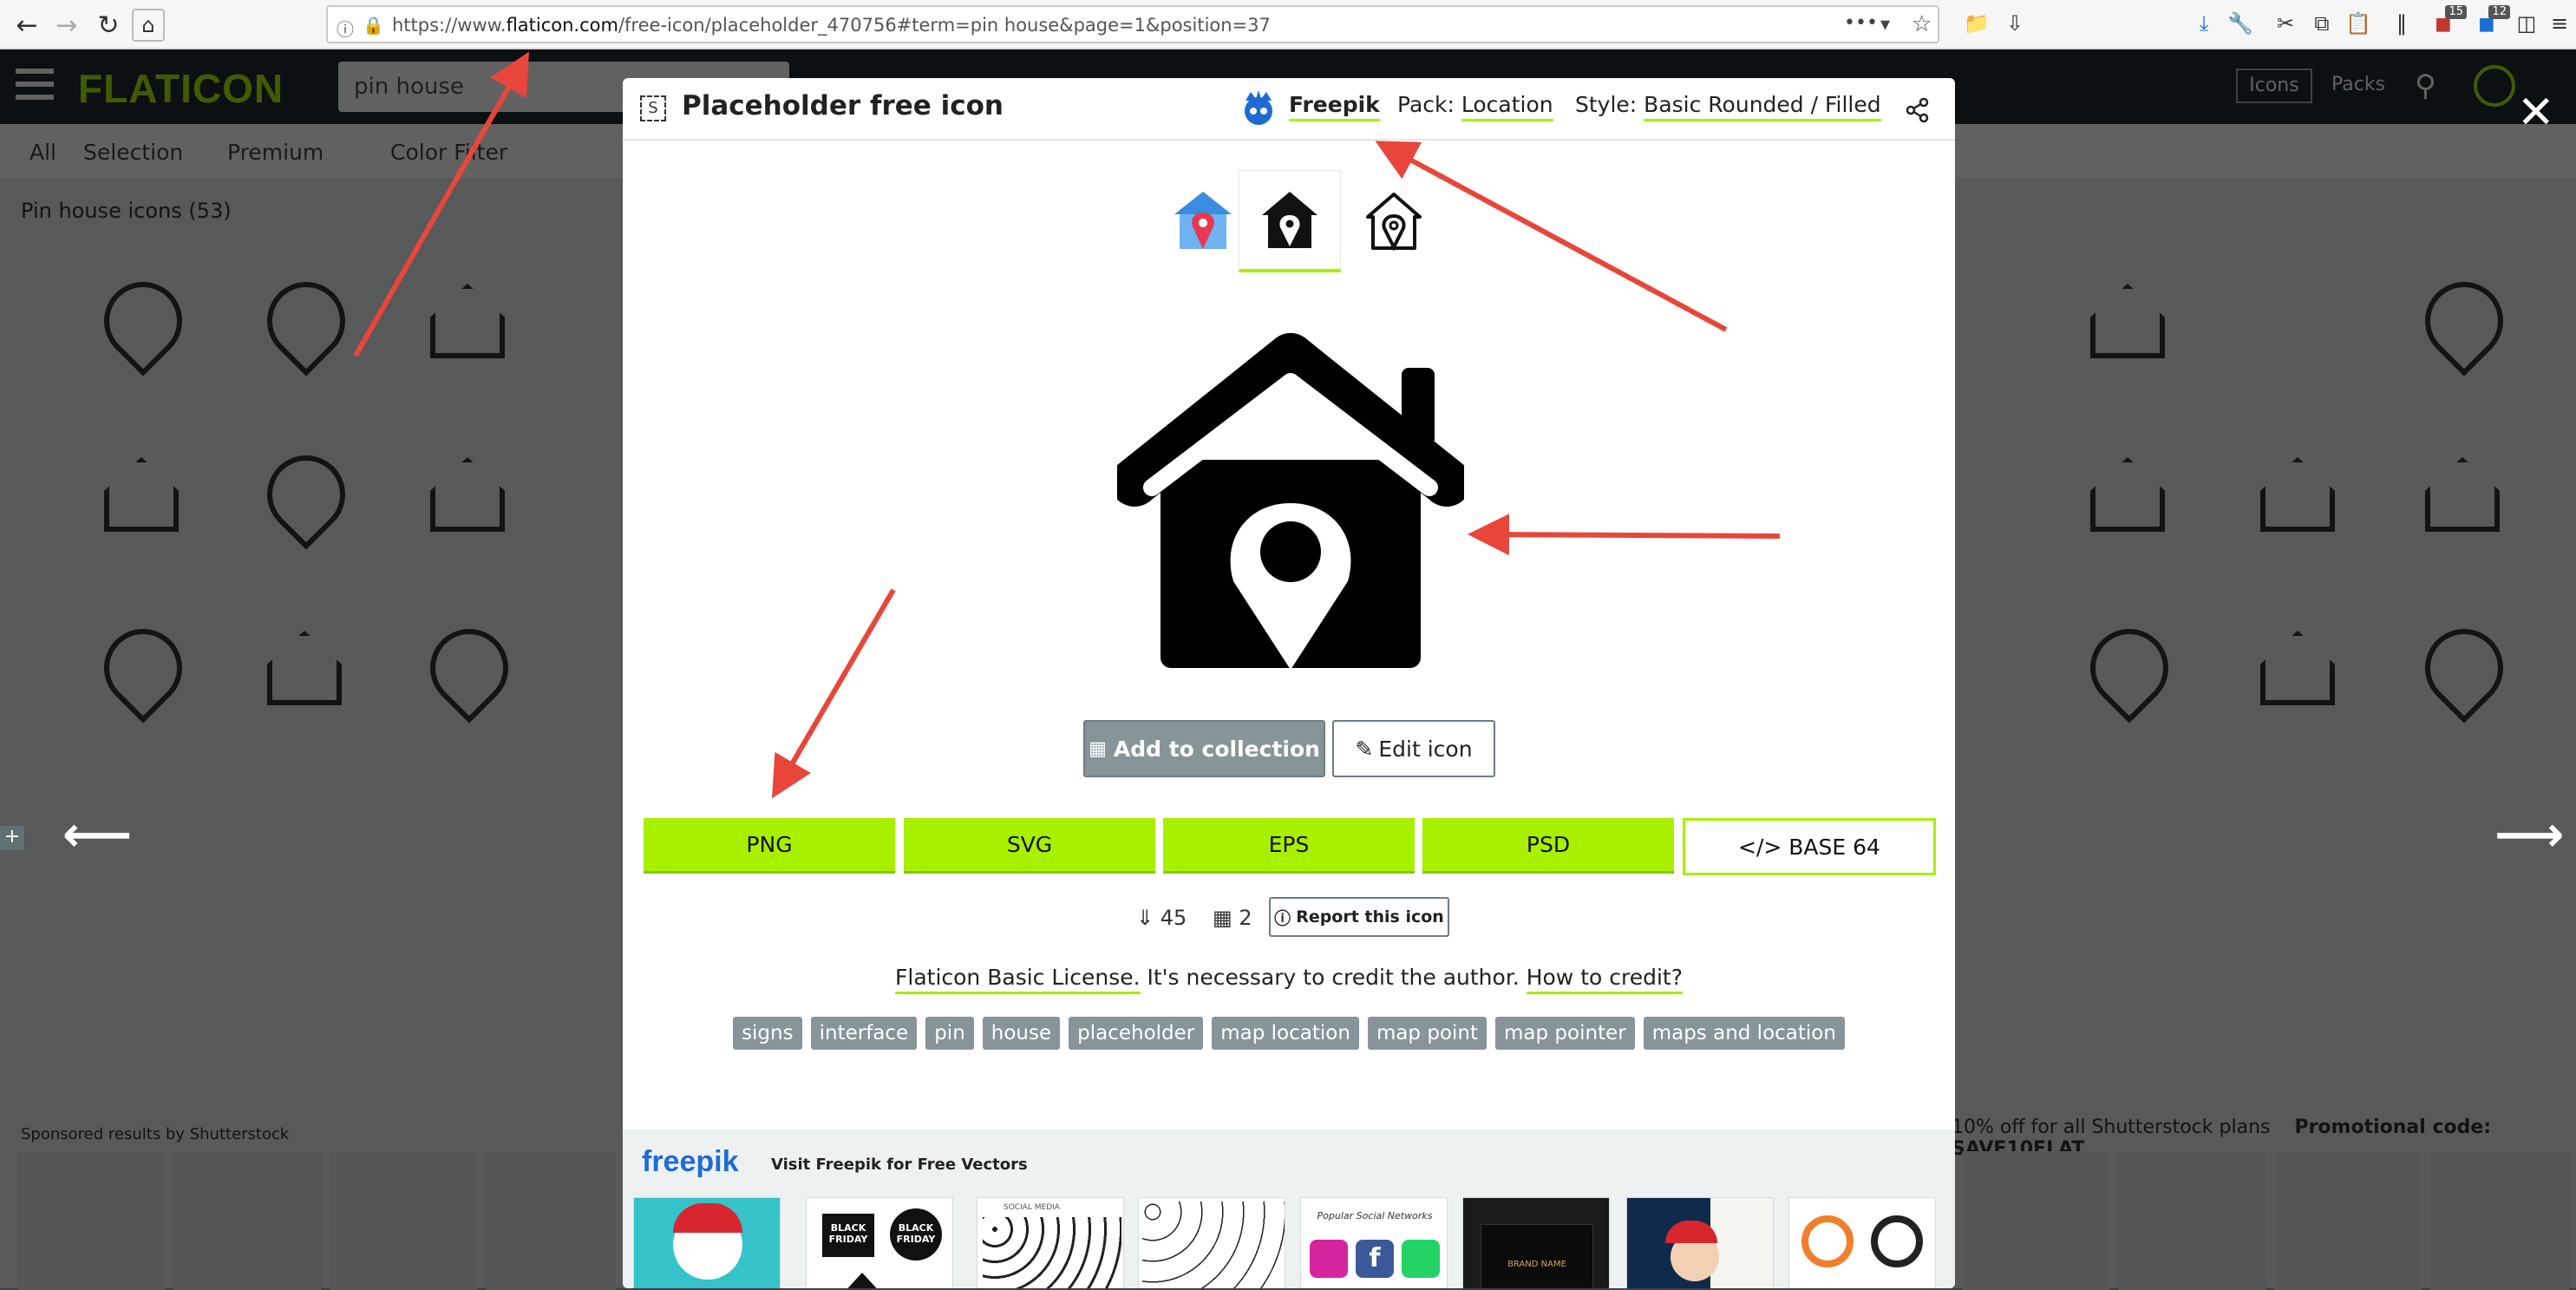  I want to click on annotation-arrow-author, so click(1551, 237).